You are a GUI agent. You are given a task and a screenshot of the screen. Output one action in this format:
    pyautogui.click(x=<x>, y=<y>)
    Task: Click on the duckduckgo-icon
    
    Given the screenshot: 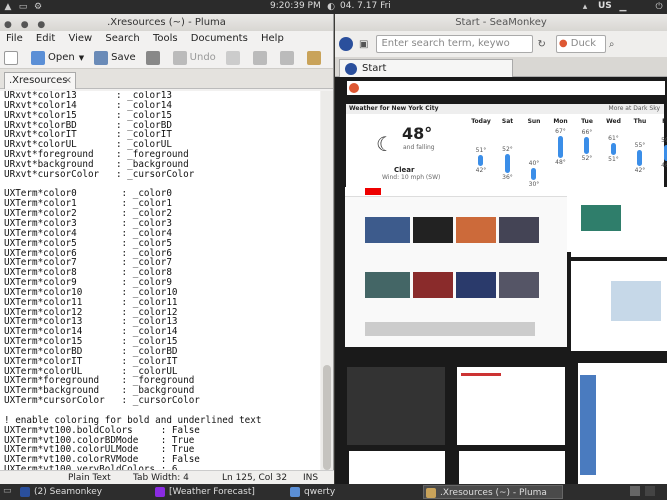 What is the action you would take?
    pyautogui.click(x=354, y=88)
    